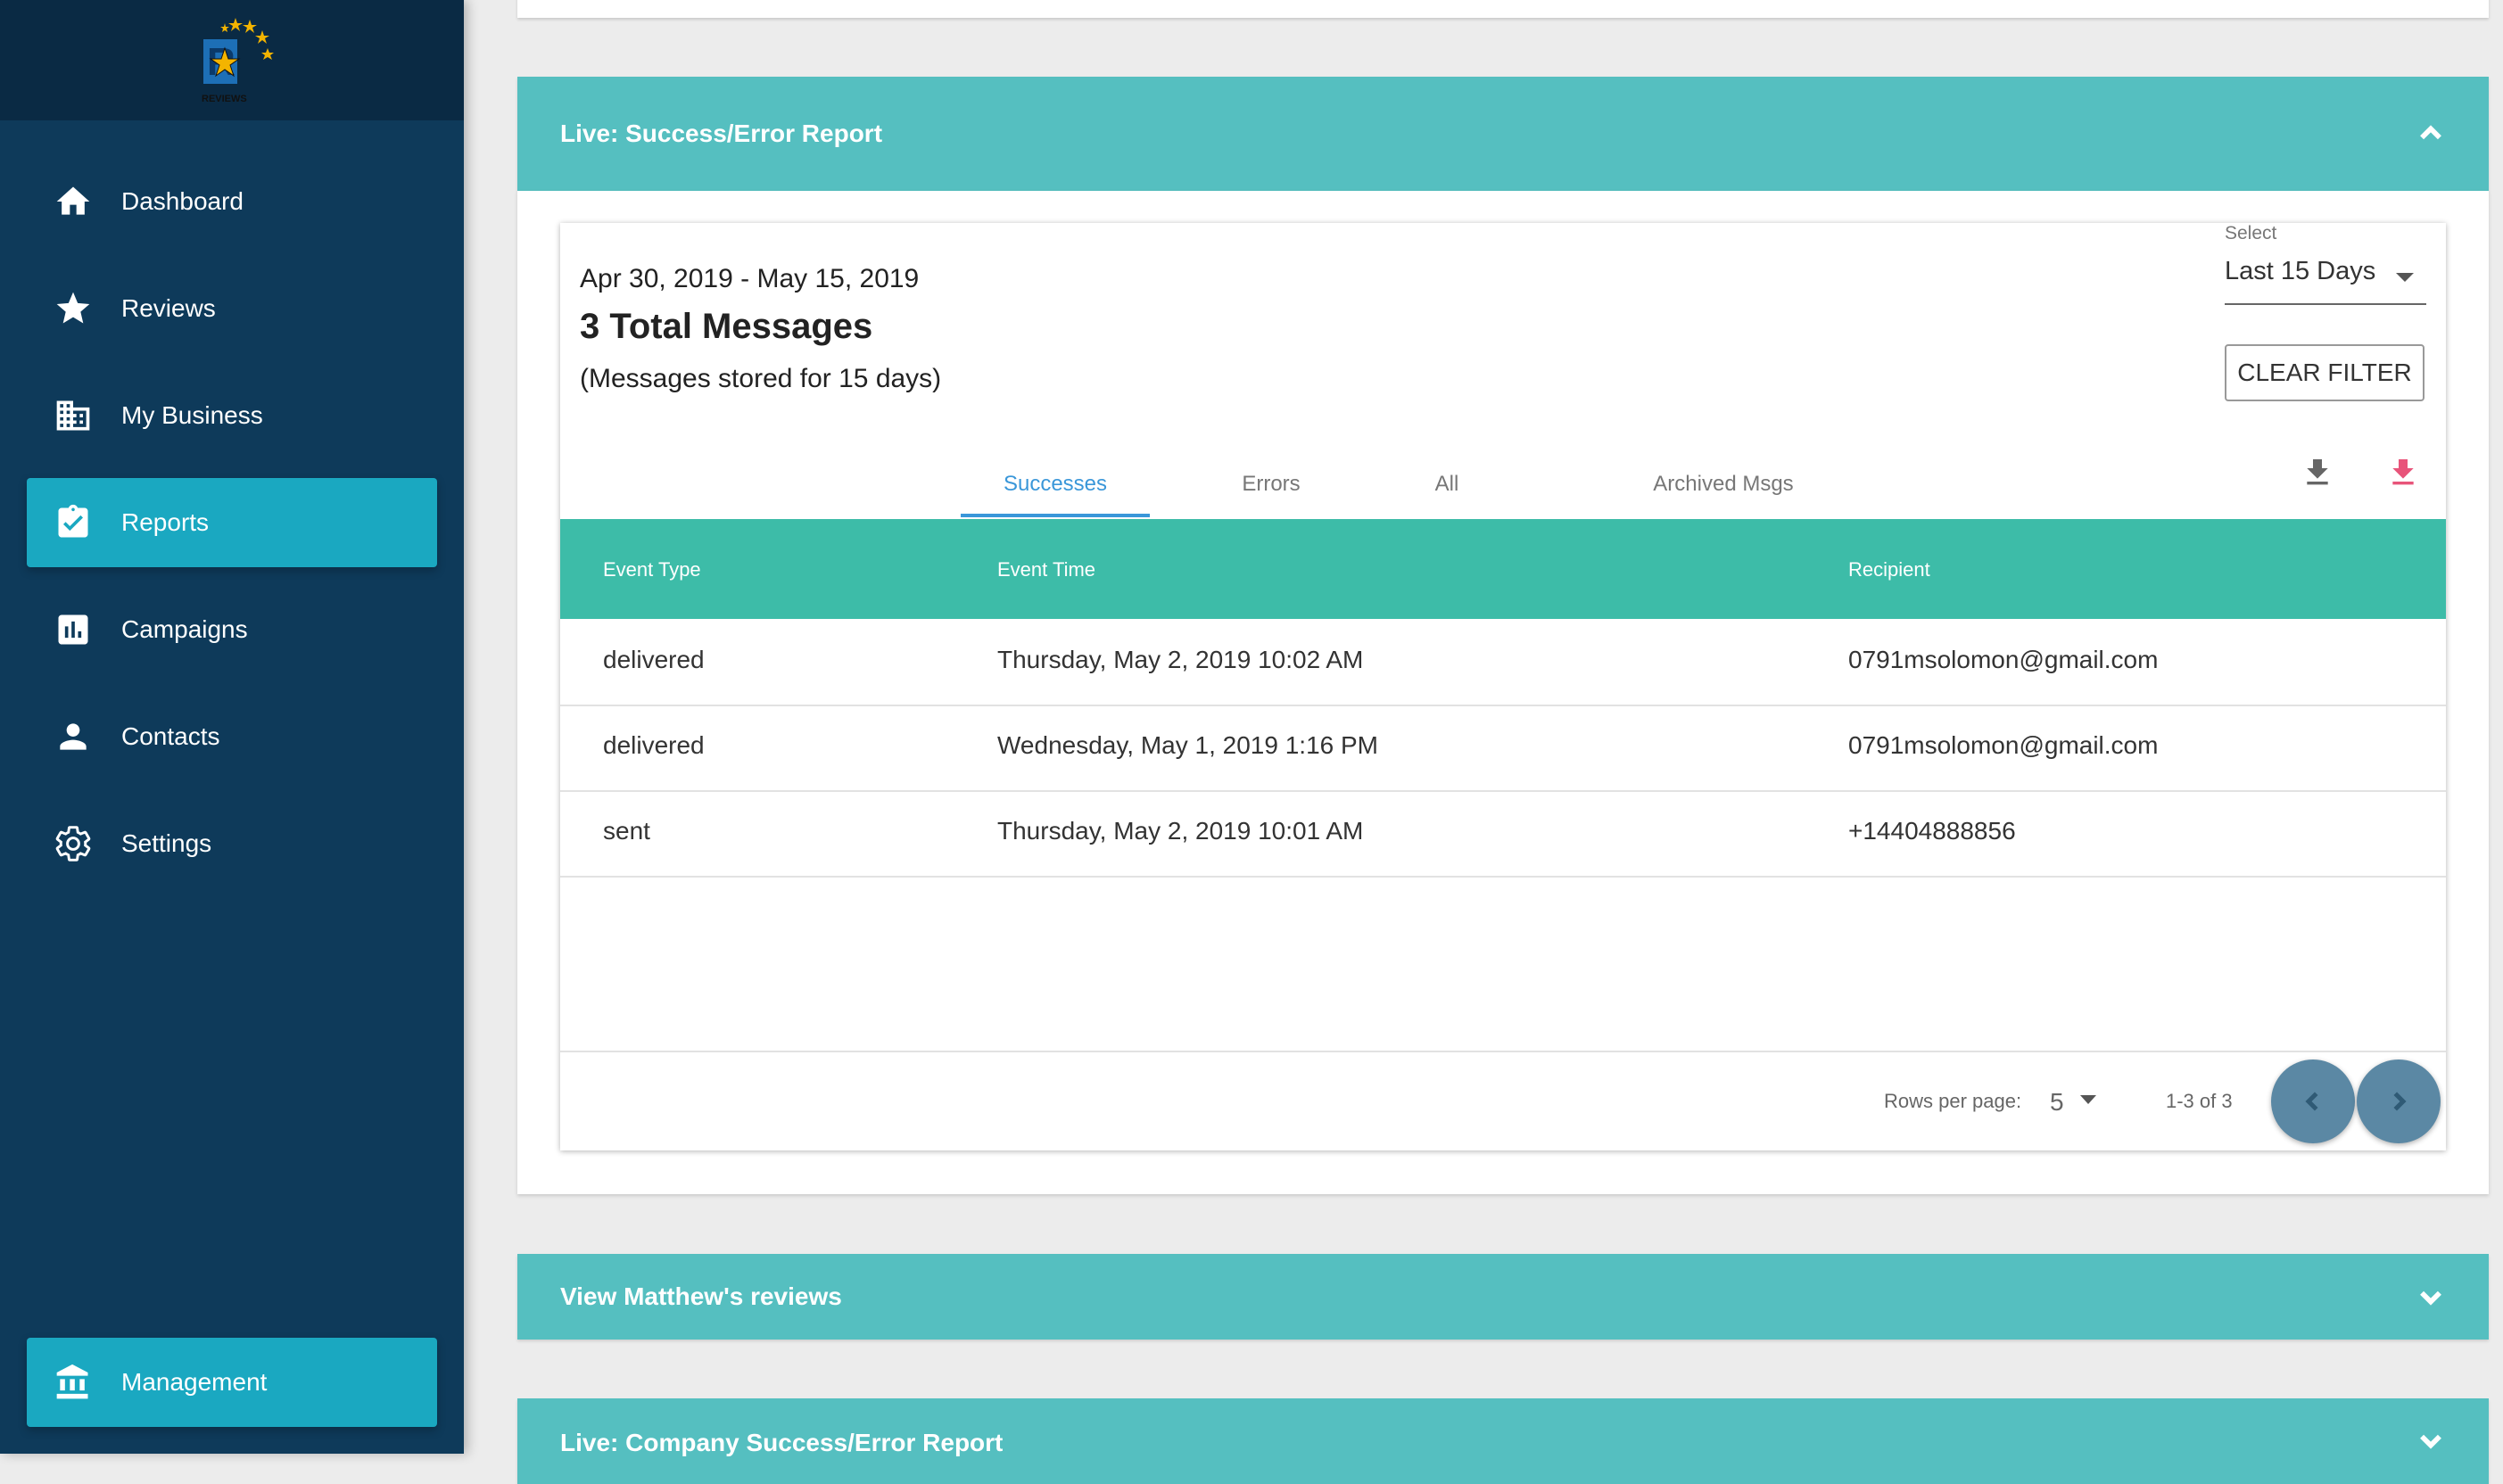 Image resolution: width=2503 pixels, height=1484 pixels. I want to click on star-icon, so click(74, 309).